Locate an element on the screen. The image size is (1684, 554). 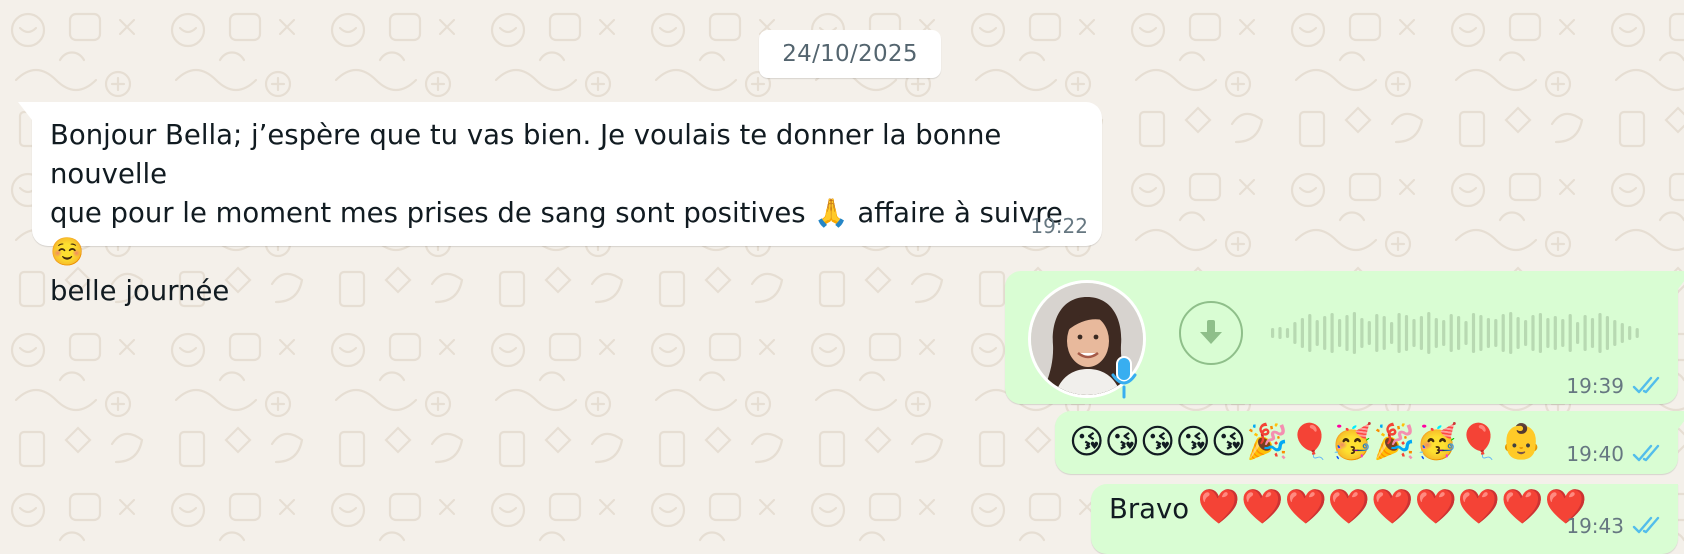
download-arrow-icon is located at coordinates (1211, 332).